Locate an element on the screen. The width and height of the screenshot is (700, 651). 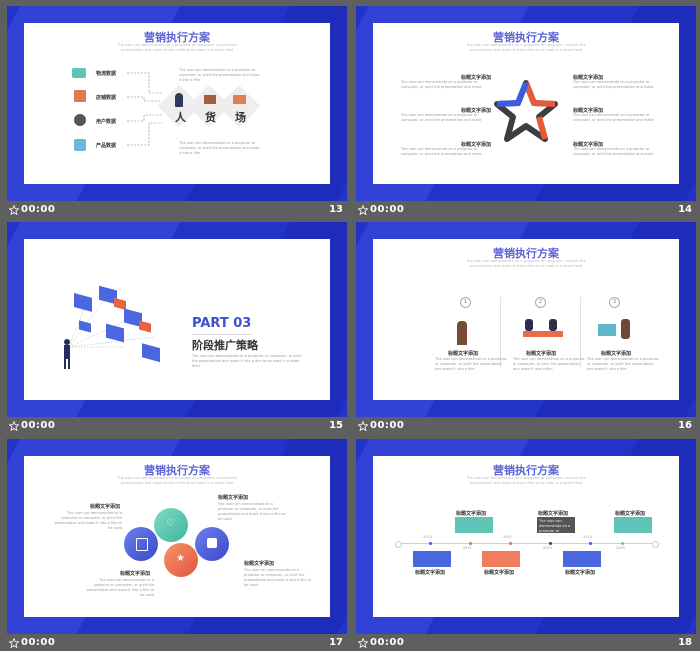
step-marker: 2 is located at coordinates (540, 302).